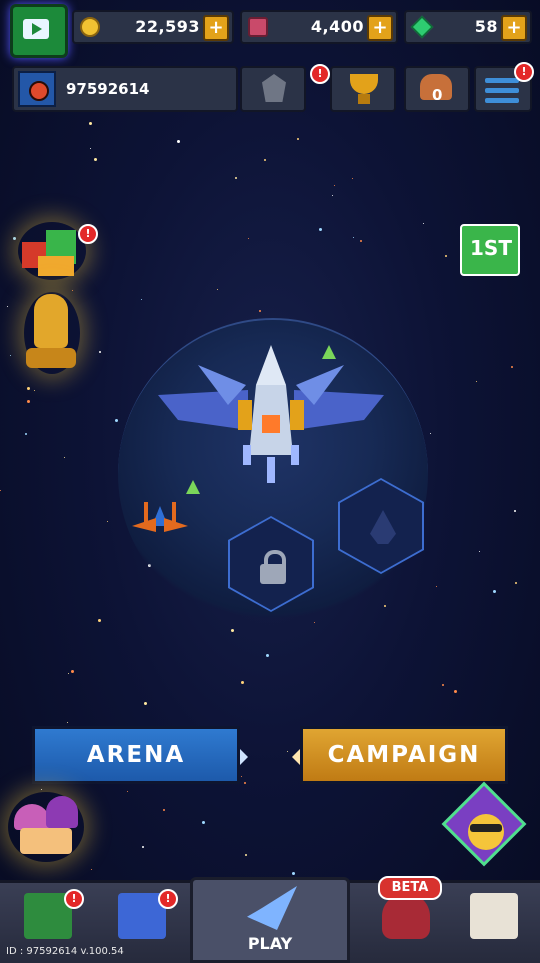 The width and height of the screenshot is (540, 963). What do you see at coordinates (270, 920) in the screenshot?
I see `nav-play-tab: PLAY` at bounding box center [270, 920].